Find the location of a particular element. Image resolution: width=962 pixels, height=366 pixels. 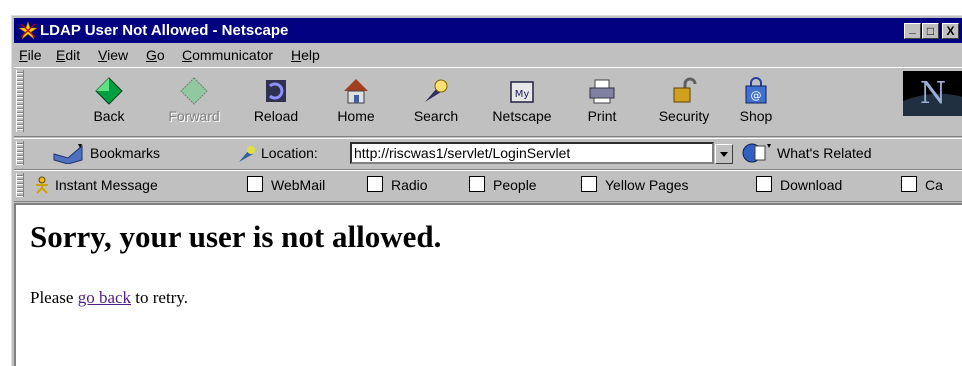

bookmarks-icon is located at coordinates (68, 154).